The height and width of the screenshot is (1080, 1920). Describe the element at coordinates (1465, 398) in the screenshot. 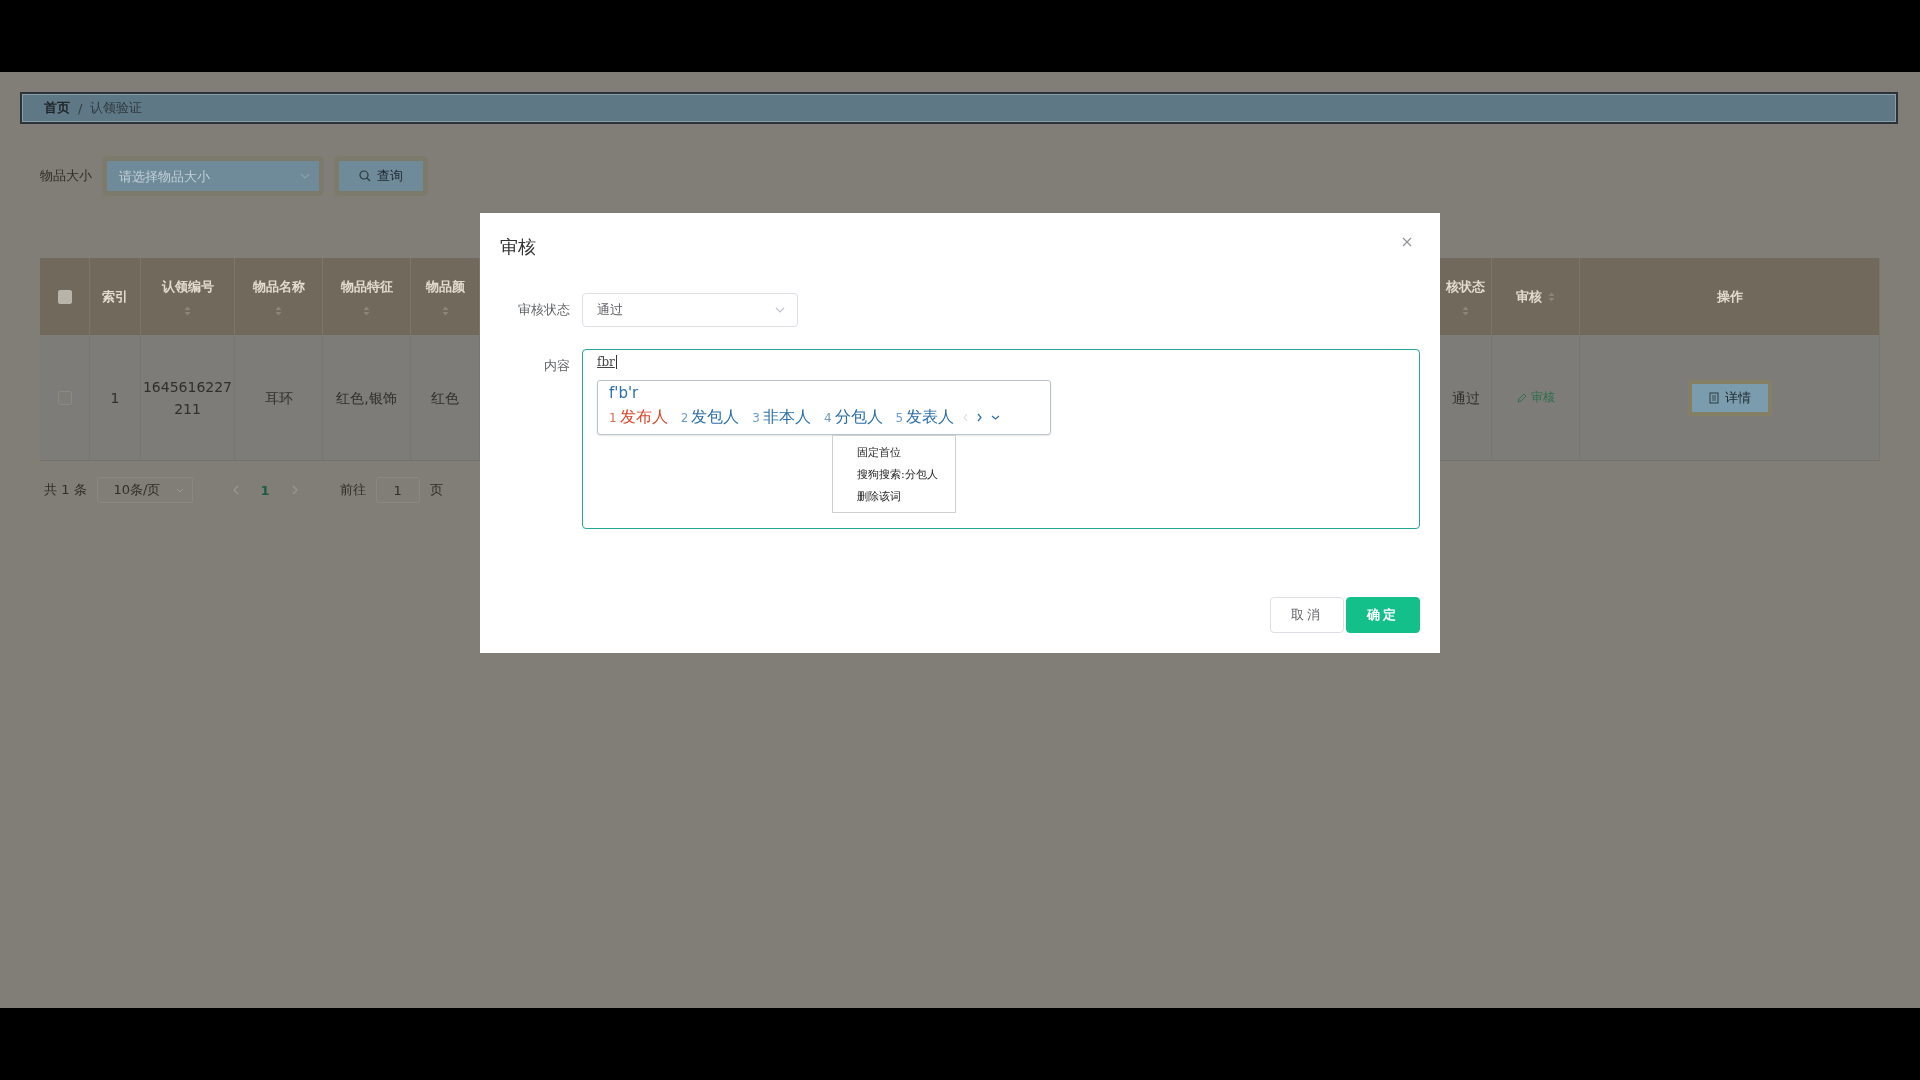

I see `table-cell-text: 通过` at that location.